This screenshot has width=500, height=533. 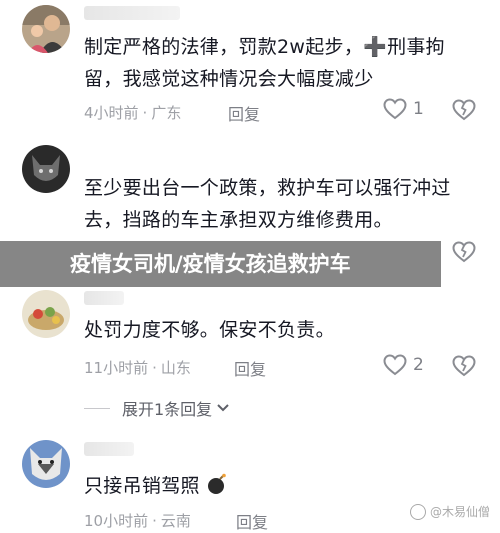 I want to click on bomb-icon, so click(x=217, y=483).